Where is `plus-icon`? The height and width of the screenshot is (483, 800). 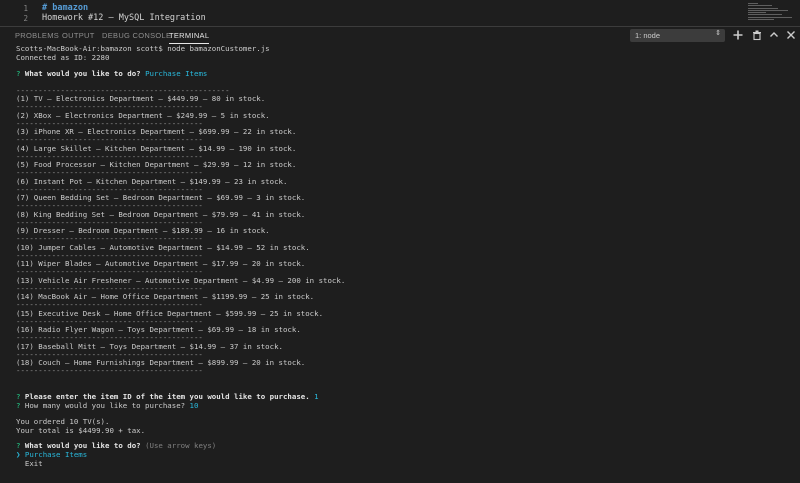 plus-icon is located at coordinates (738, 35).